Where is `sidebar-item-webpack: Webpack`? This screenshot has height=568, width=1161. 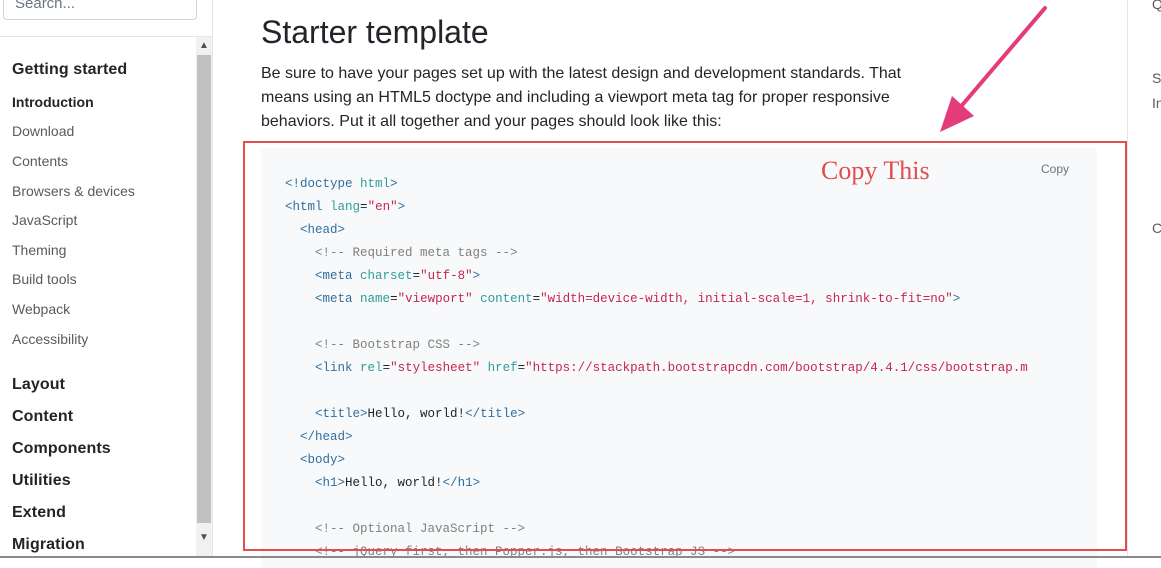
sidebar-item-webpack: Webpack is located at coordinates (41, 309).